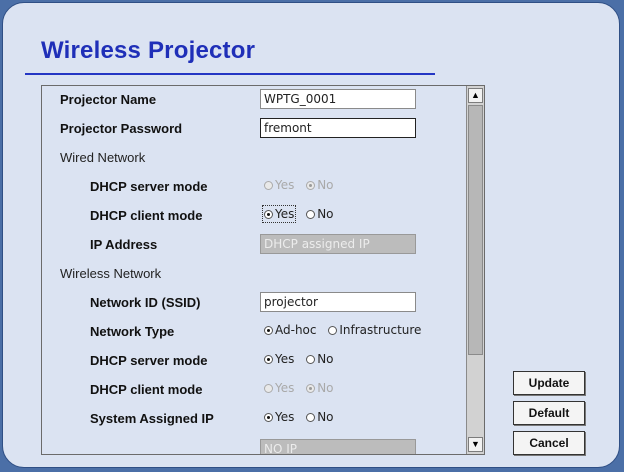  What do you see at coordinates (146, 389) in the screenshot?
I see `wireless-dhcp-client-label: DHCP client mode` at bounding box center [146, 389].